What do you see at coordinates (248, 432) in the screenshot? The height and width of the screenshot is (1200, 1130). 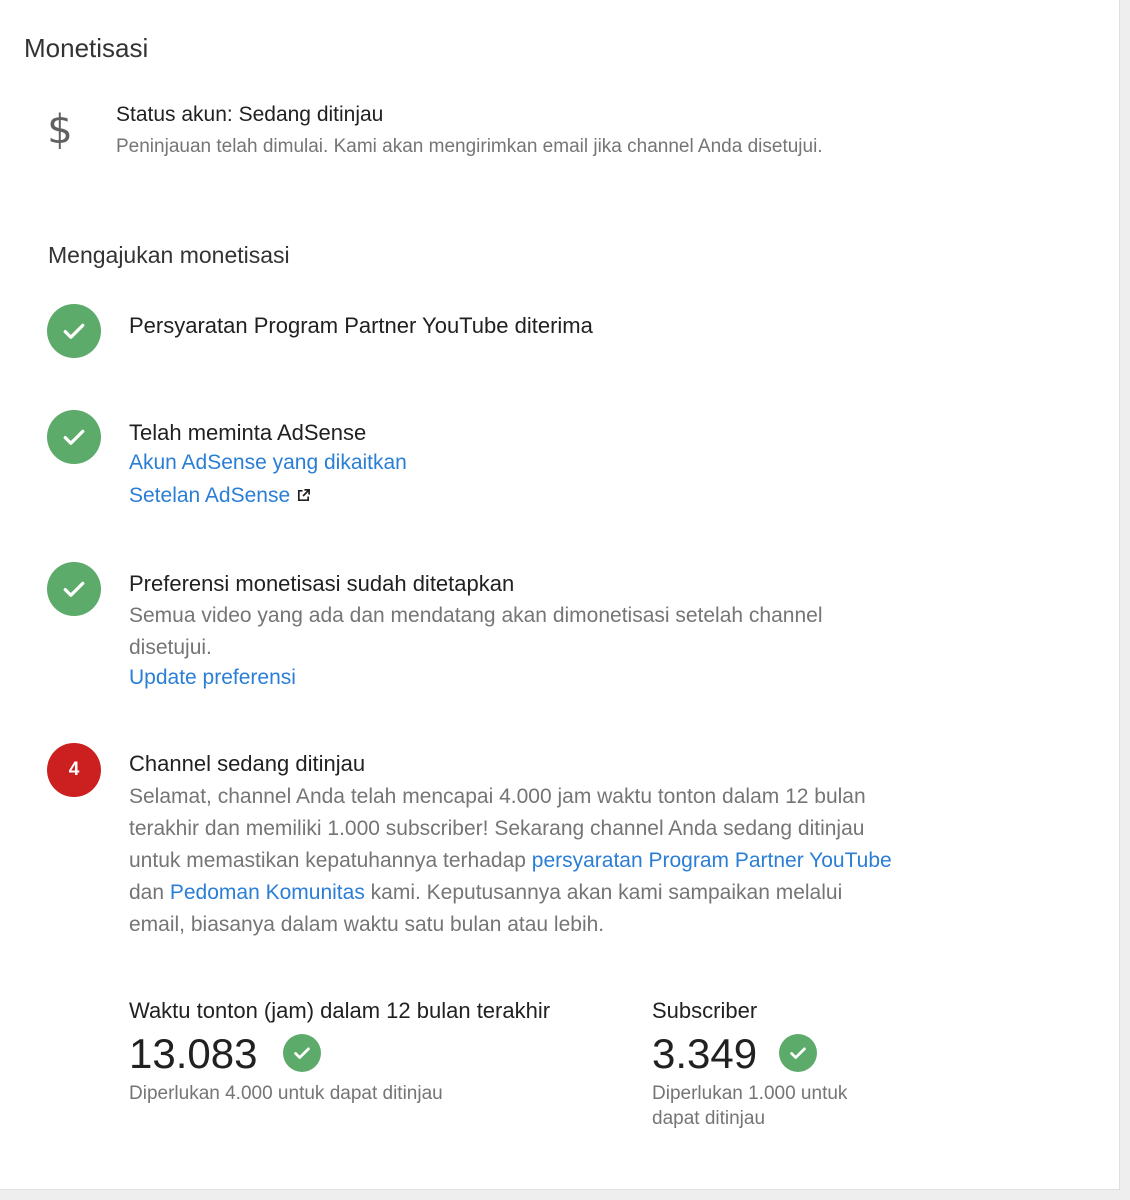 I see `step-adsense-title: Telah meminta AdSense` at bounding box center [248, 432].